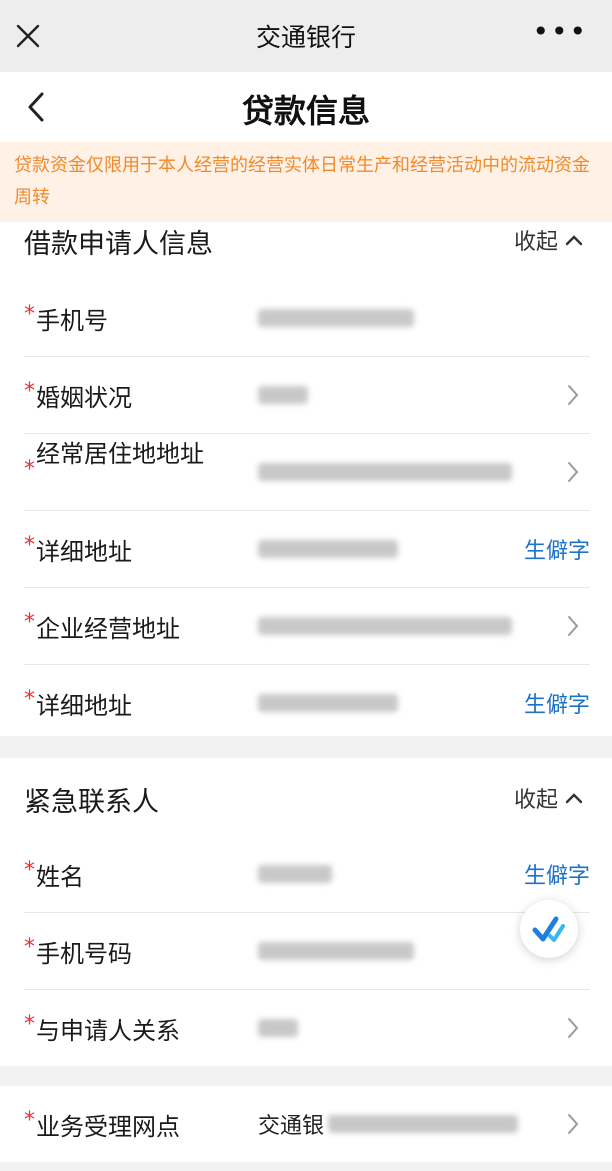 This screenshot has height=1171, width=612. Describe the element at coordinates (388, 1124) in the screenshot. I see `field-value: 交通银` at that location.